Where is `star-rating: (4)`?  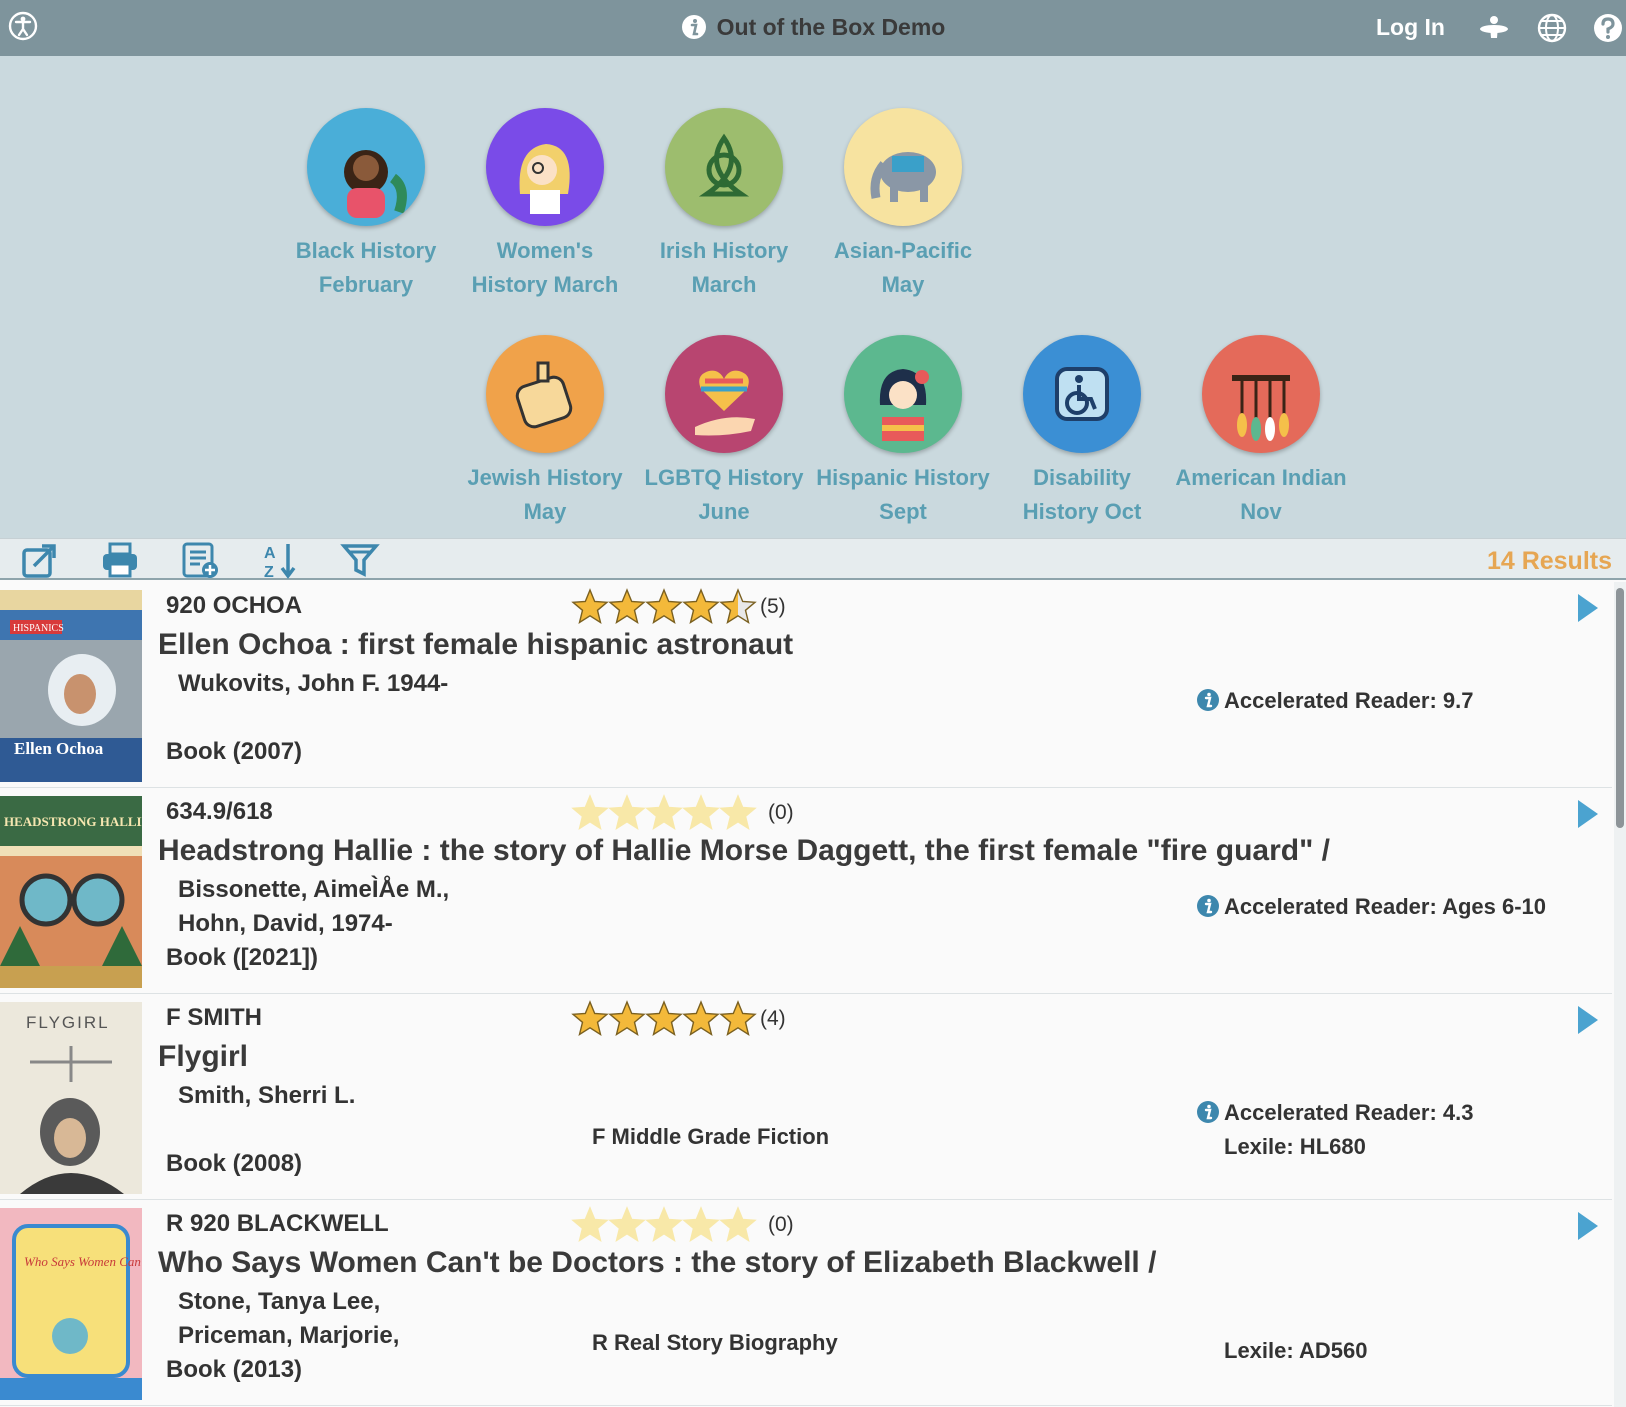
star-rating: (4) is located at coordinates (678, 1019).